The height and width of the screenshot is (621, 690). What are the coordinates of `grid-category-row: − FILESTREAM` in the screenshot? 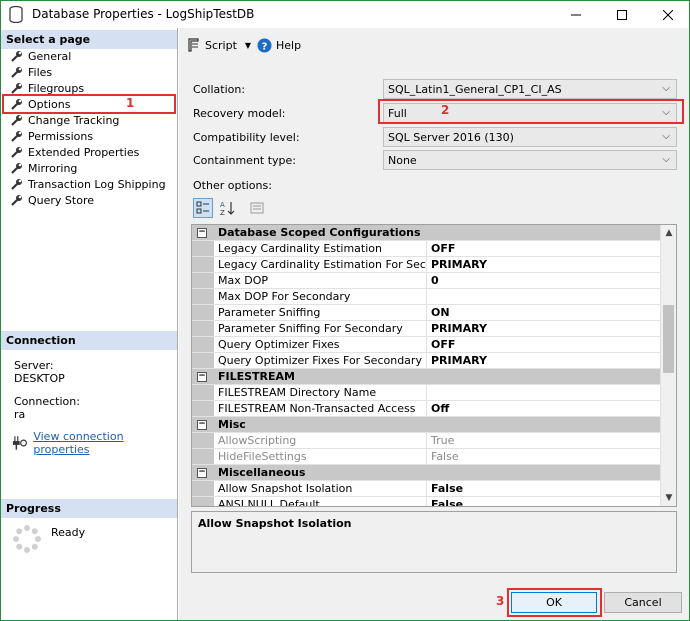 It's located at (426, 377).